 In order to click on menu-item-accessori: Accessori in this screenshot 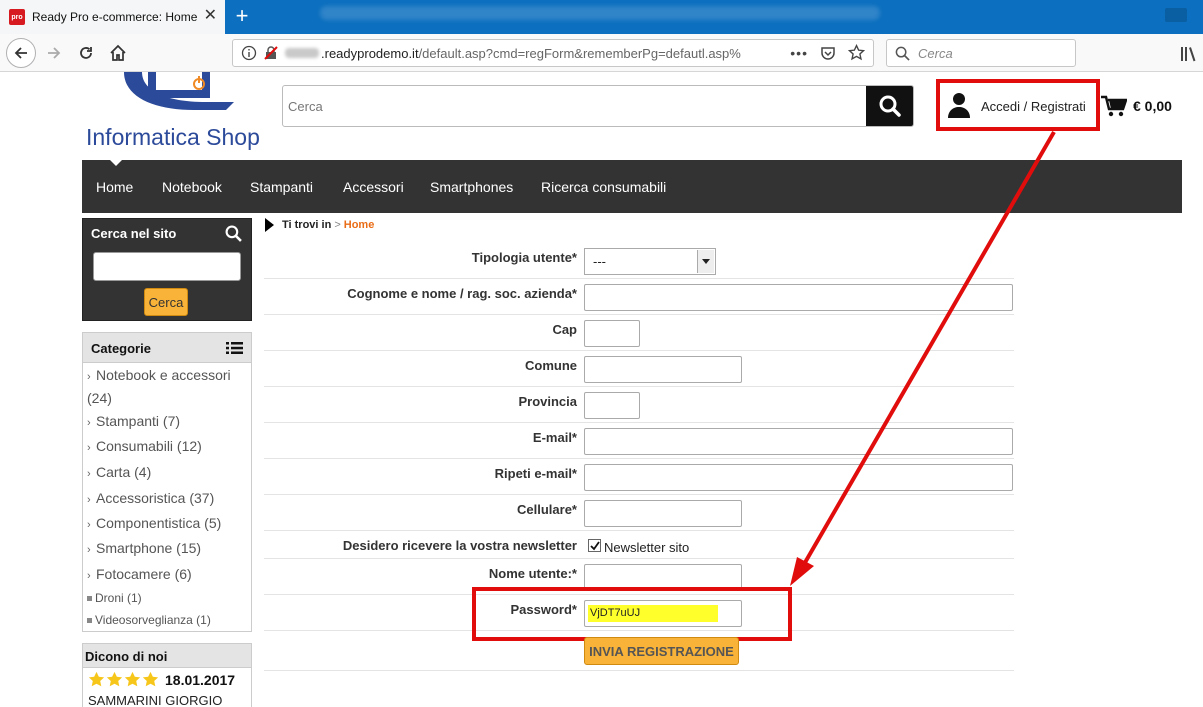, I will do `click(373, 187)`.